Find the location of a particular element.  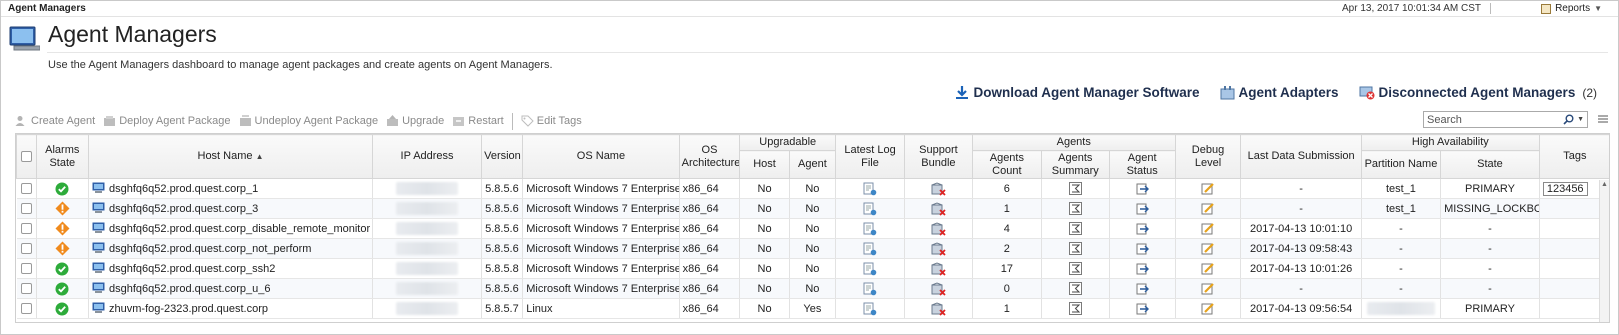

host-name-cell: dsghfq6q52.prod.quest.corp_ssh2 is located at coordinates (231, 268).